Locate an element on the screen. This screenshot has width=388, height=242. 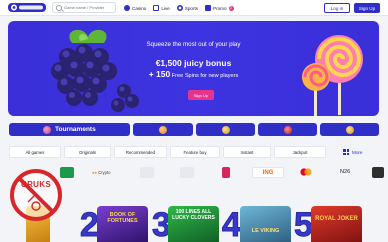
n26-logo: N26 is located at coordinates (345, 172).